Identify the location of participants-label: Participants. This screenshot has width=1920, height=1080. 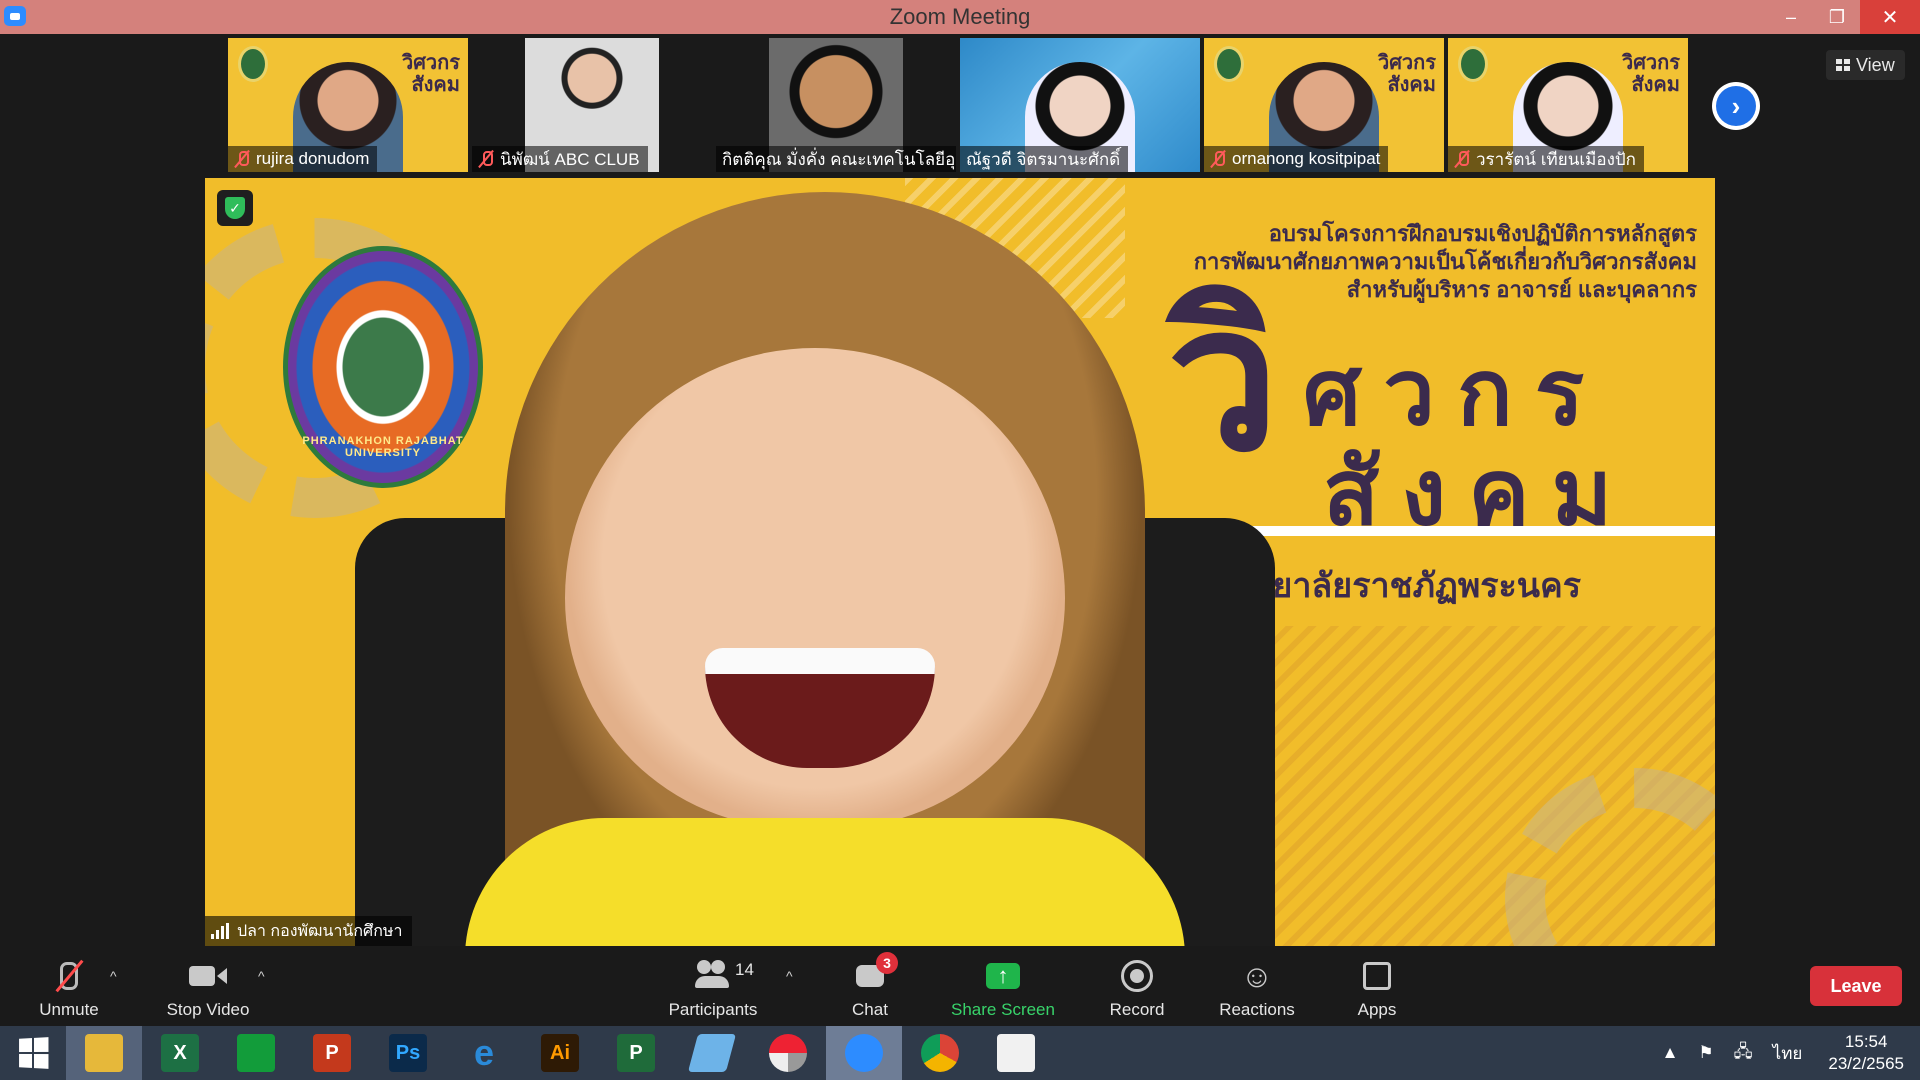
(713, 1009).